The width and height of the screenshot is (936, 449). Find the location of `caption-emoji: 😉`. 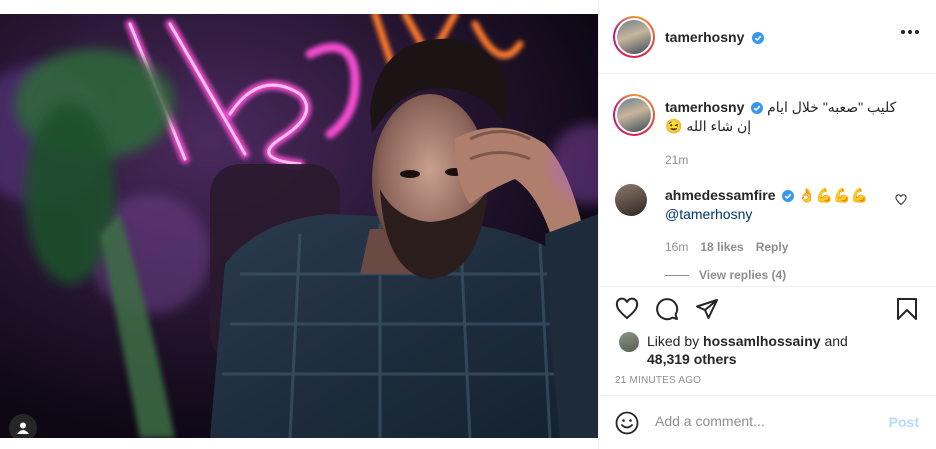

caption-emoji: 😉 is located at coordinates (674, 126).